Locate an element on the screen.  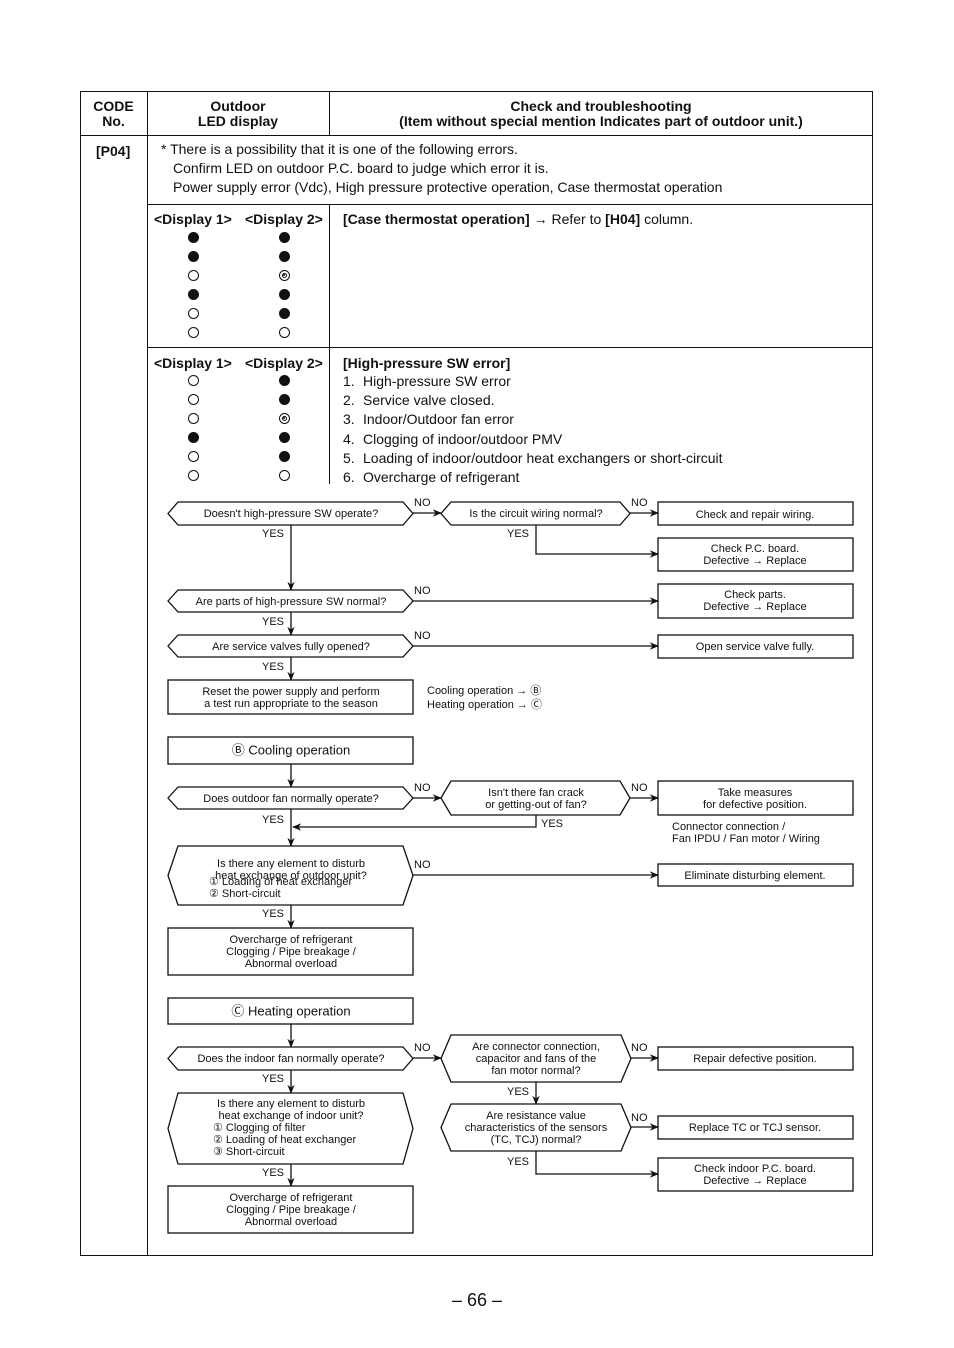
action-text: Replace TC or TCJ sensor. is located at coordinates (755, 1128).